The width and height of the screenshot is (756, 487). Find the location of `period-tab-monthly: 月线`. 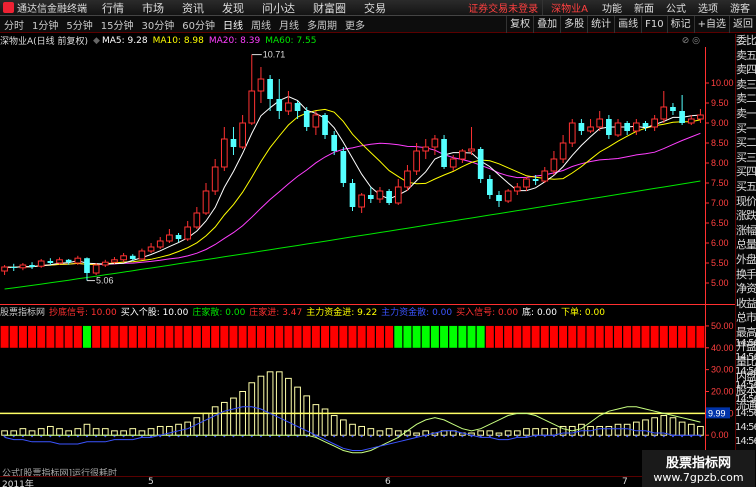

period-tab-monthly: 月线 is located at coordinates (289, 24).